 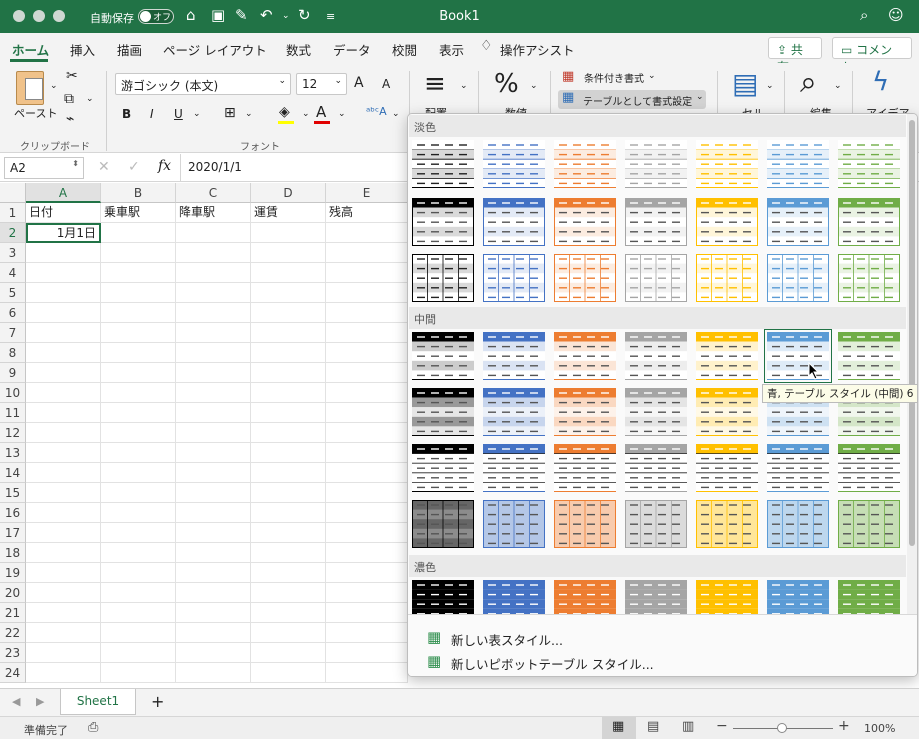 I want to click on format-painter-icon: ⌁, so click(x=70, y=119).